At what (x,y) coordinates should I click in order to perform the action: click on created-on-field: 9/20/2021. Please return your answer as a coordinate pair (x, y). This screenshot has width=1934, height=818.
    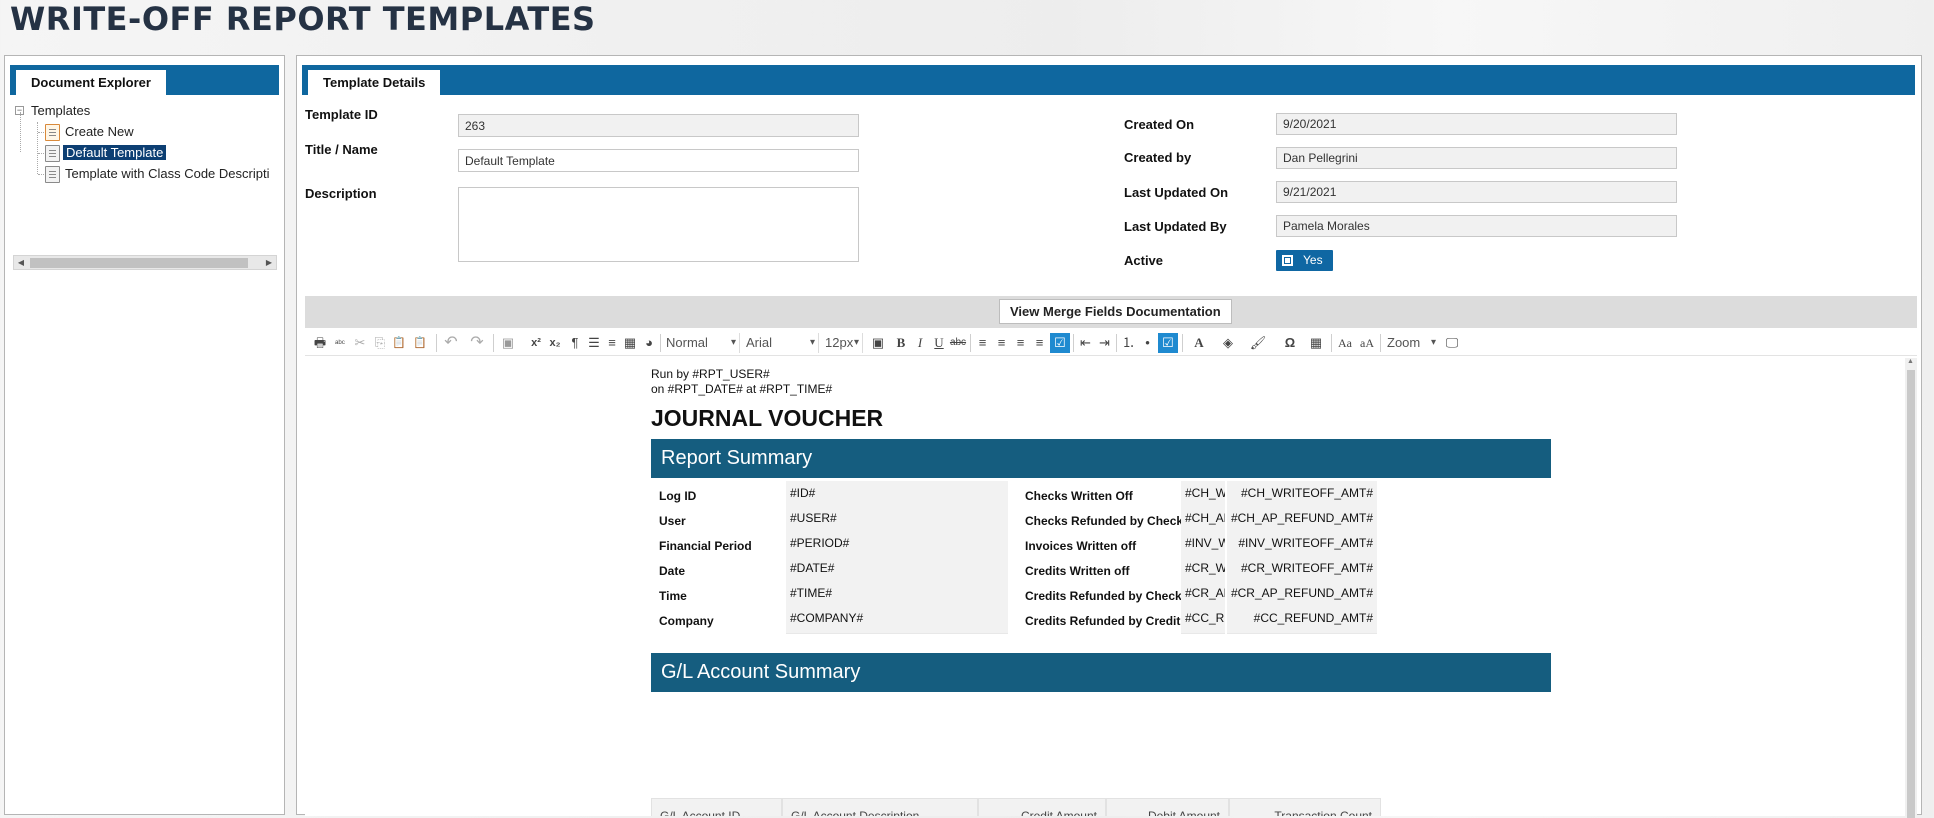
    Looking at the image, I should click on (1476, 124).